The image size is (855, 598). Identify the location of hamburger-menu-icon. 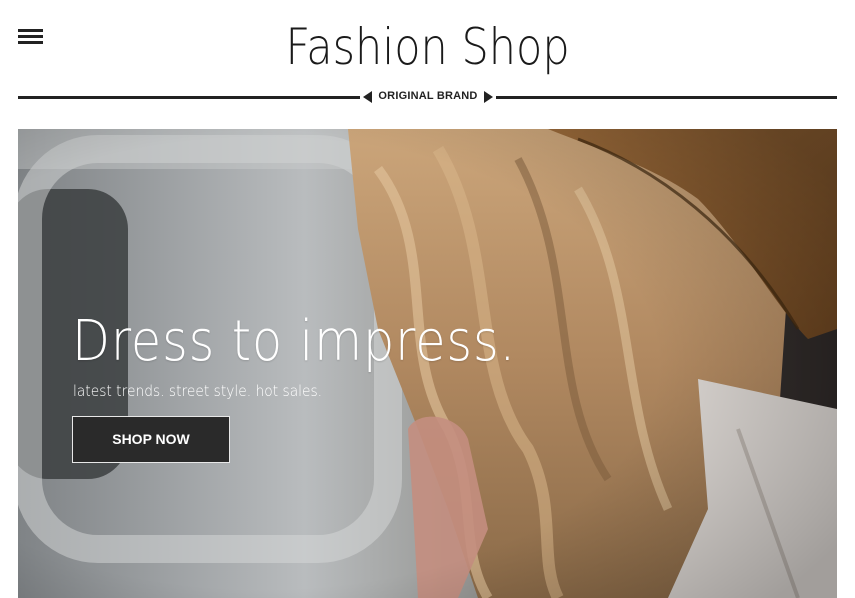
(30, 37).